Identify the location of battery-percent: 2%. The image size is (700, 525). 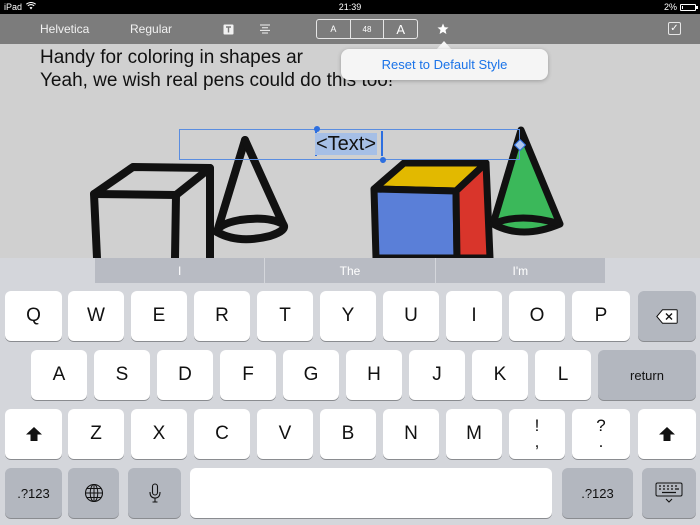
(670, 7).